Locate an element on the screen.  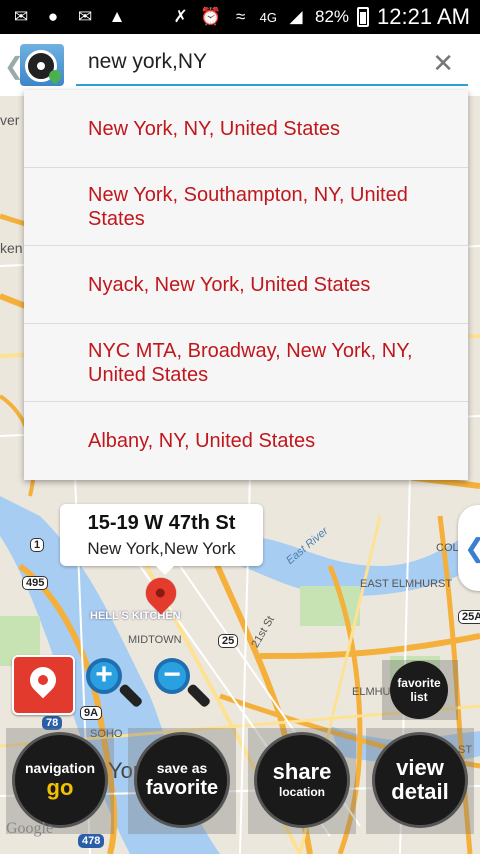
map-label-col: COL is located at coordinates (447, 548).